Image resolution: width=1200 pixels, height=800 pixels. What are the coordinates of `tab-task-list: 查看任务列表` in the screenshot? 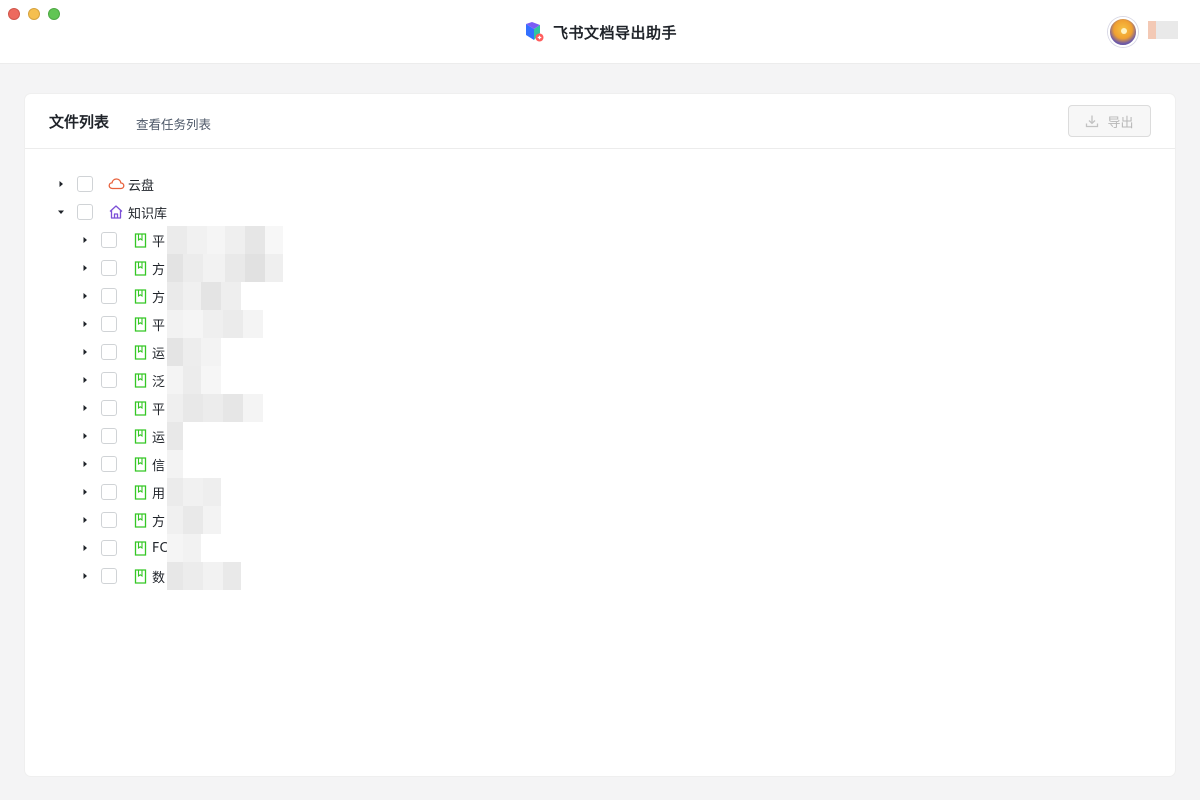 It's located at (173, 123).